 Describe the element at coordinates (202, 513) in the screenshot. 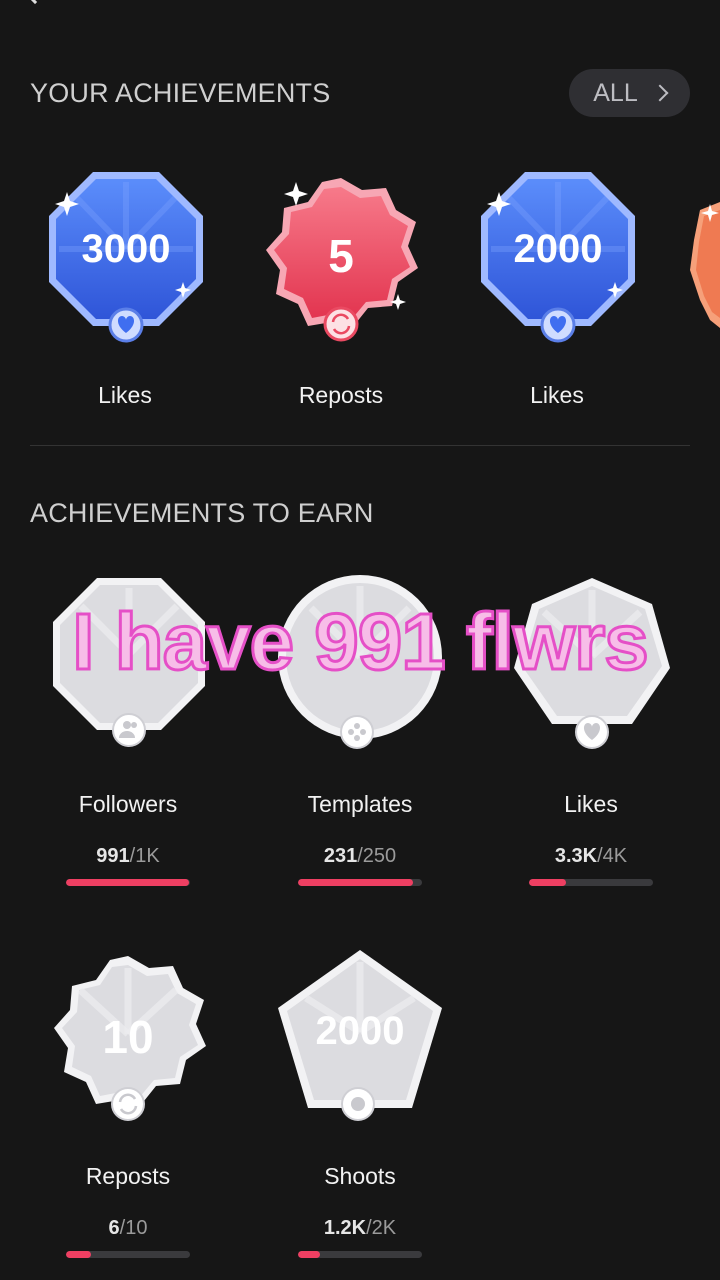

I see `achievements-to-earn-title: ACHIEVEMENTS TO EARN` at that location.